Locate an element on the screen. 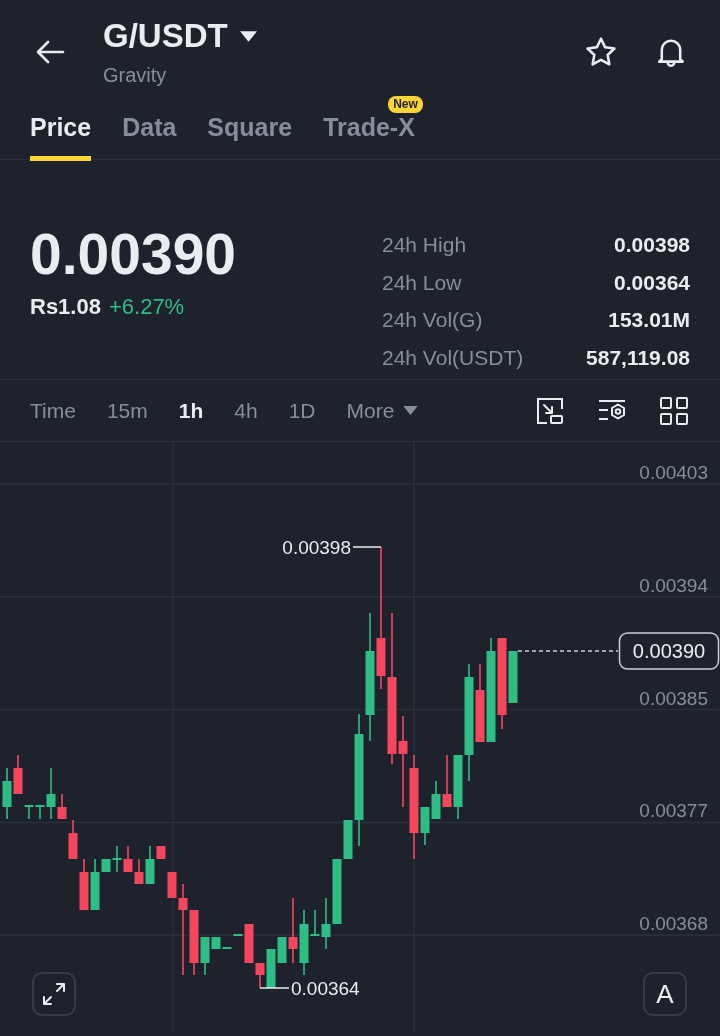 The height and width of the screenshot is (1036, 720). back-arrow-icon is located at coordinates (50, 52).